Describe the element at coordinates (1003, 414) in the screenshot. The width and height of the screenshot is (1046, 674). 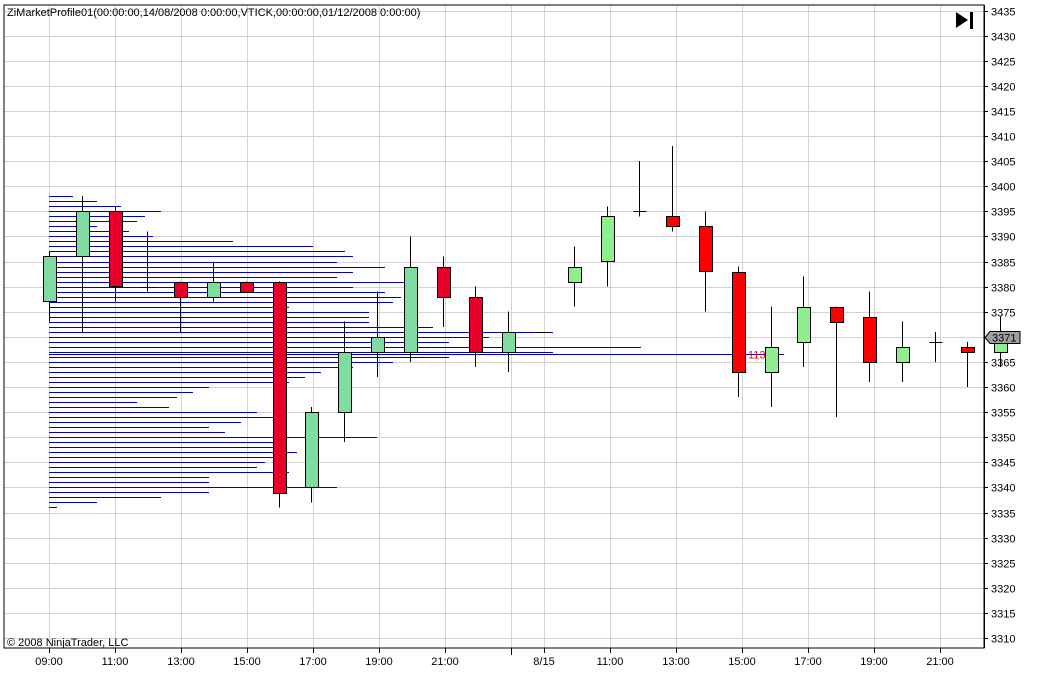
I see `y-tick-label: 3355` at that location.